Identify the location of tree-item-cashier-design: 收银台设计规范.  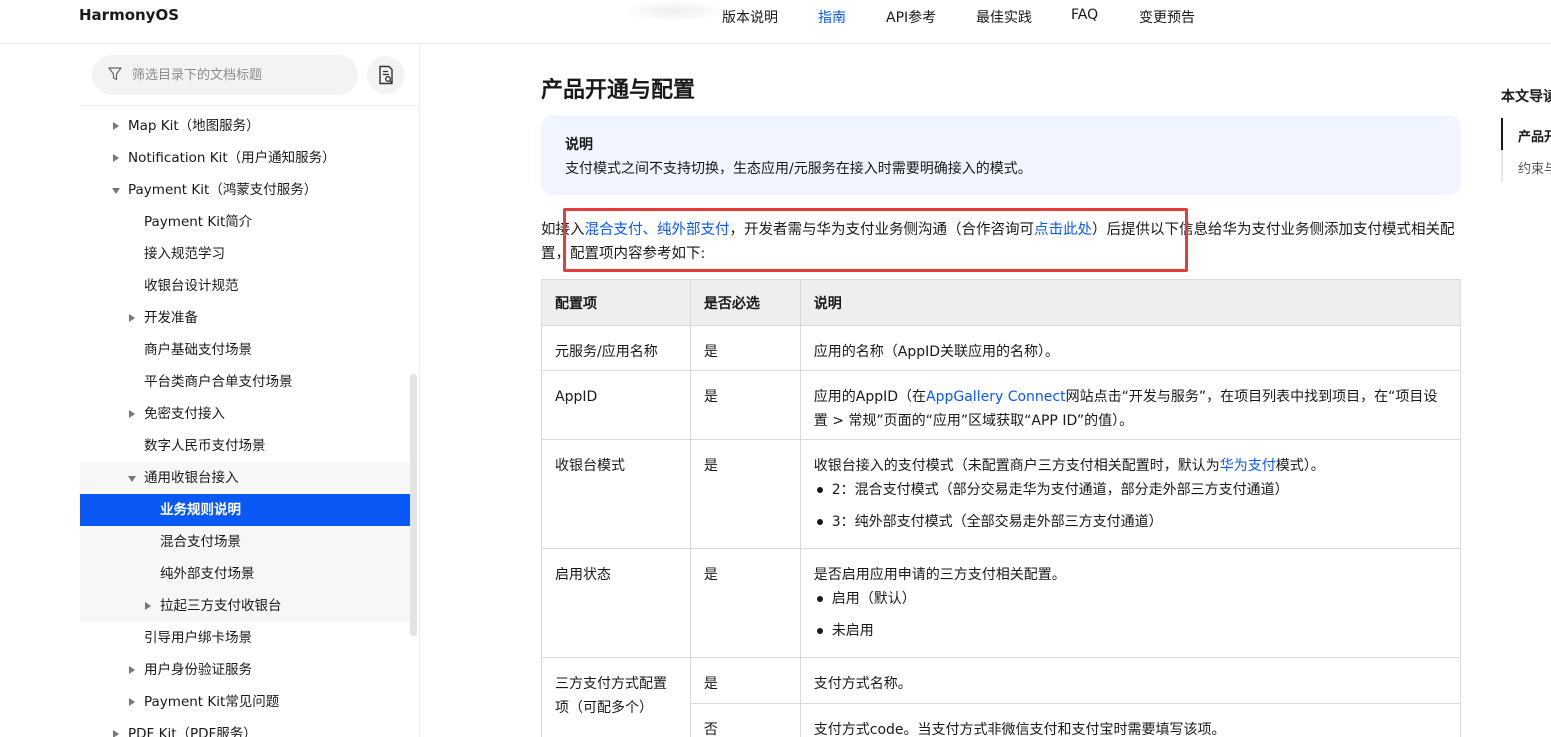
(245, 286).